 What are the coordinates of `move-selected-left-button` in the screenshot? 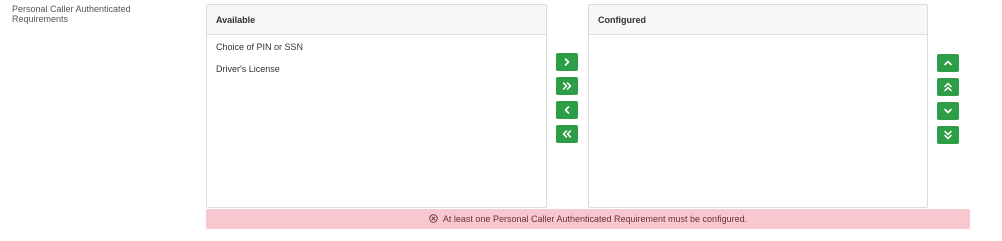 It's located at (567, 110).